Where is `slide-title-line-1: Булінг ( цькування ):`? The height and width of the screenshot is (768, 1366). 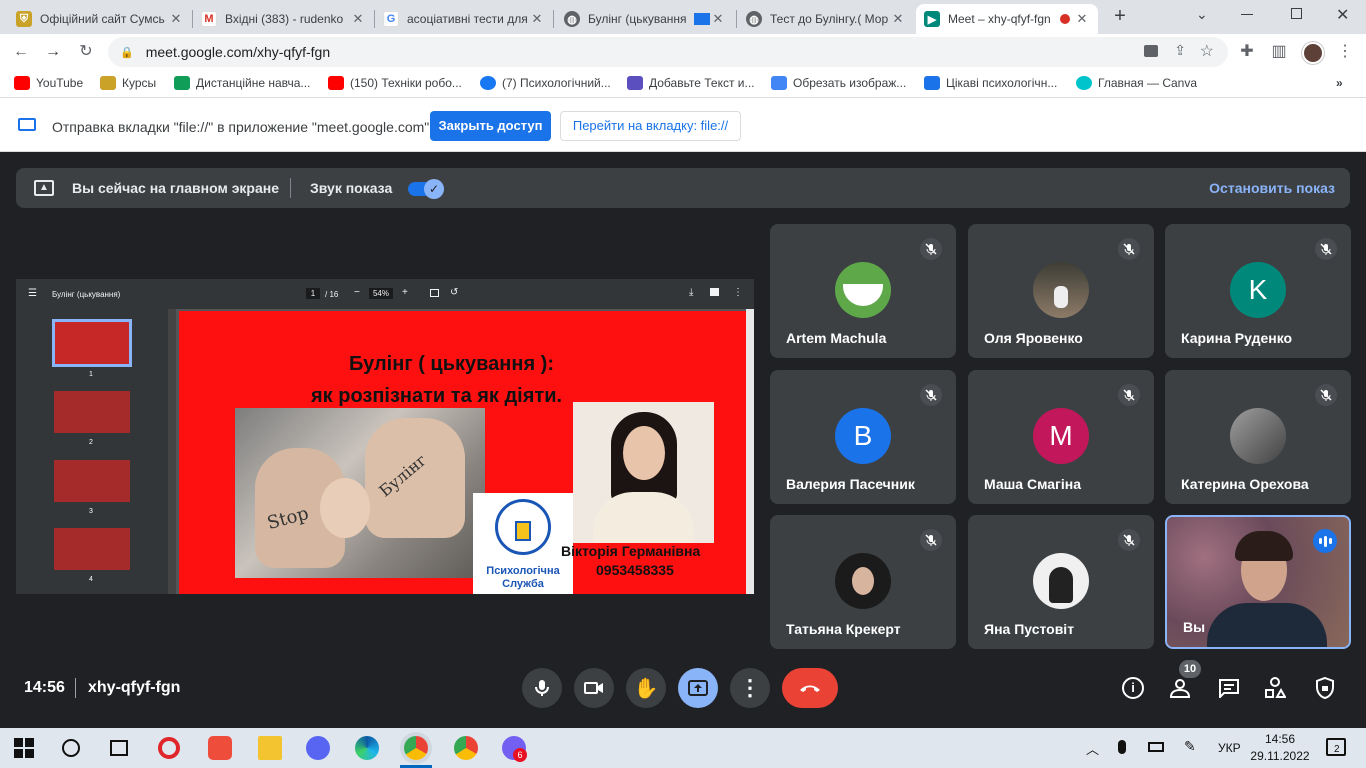
slide-title-line-1: Булінг ( цькування ): is located at coordinates (451, 364).